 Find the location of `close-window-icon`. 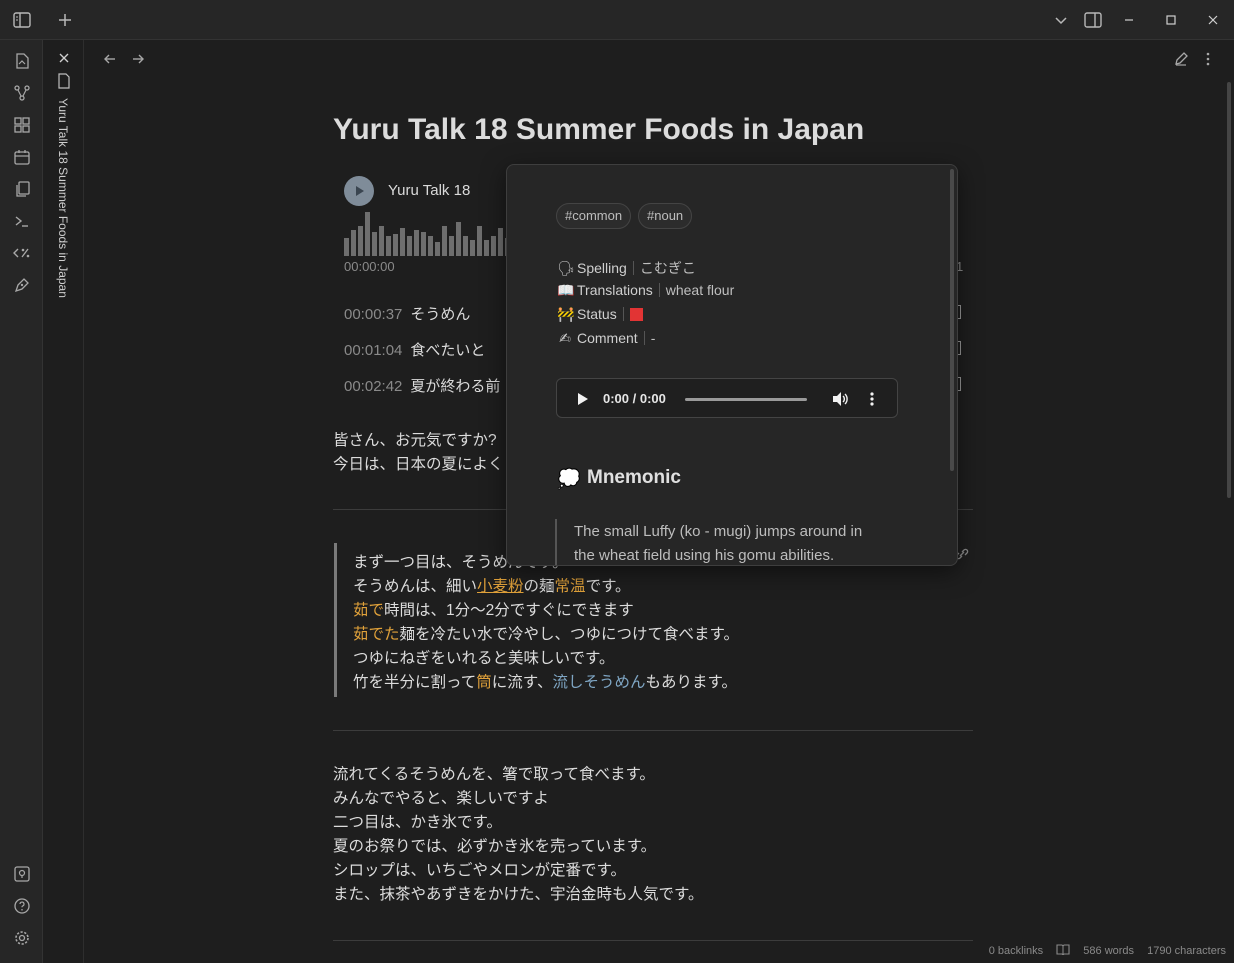

close-window-icon is located at coordinates (1213, 20).